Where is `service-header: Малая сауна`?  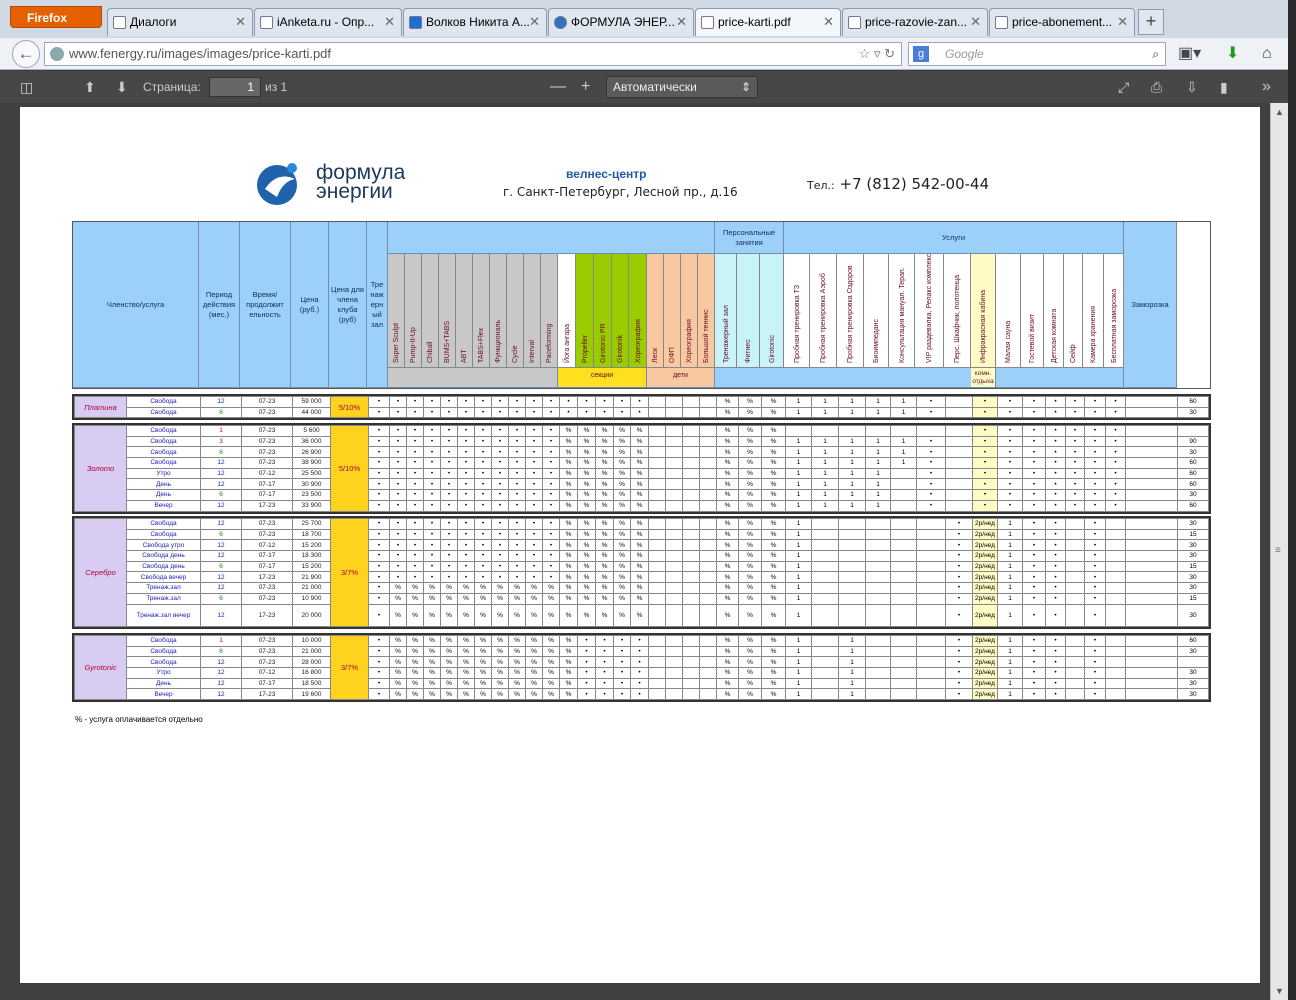
service-header: Малая сауна is located at coordinates (1008, 311).